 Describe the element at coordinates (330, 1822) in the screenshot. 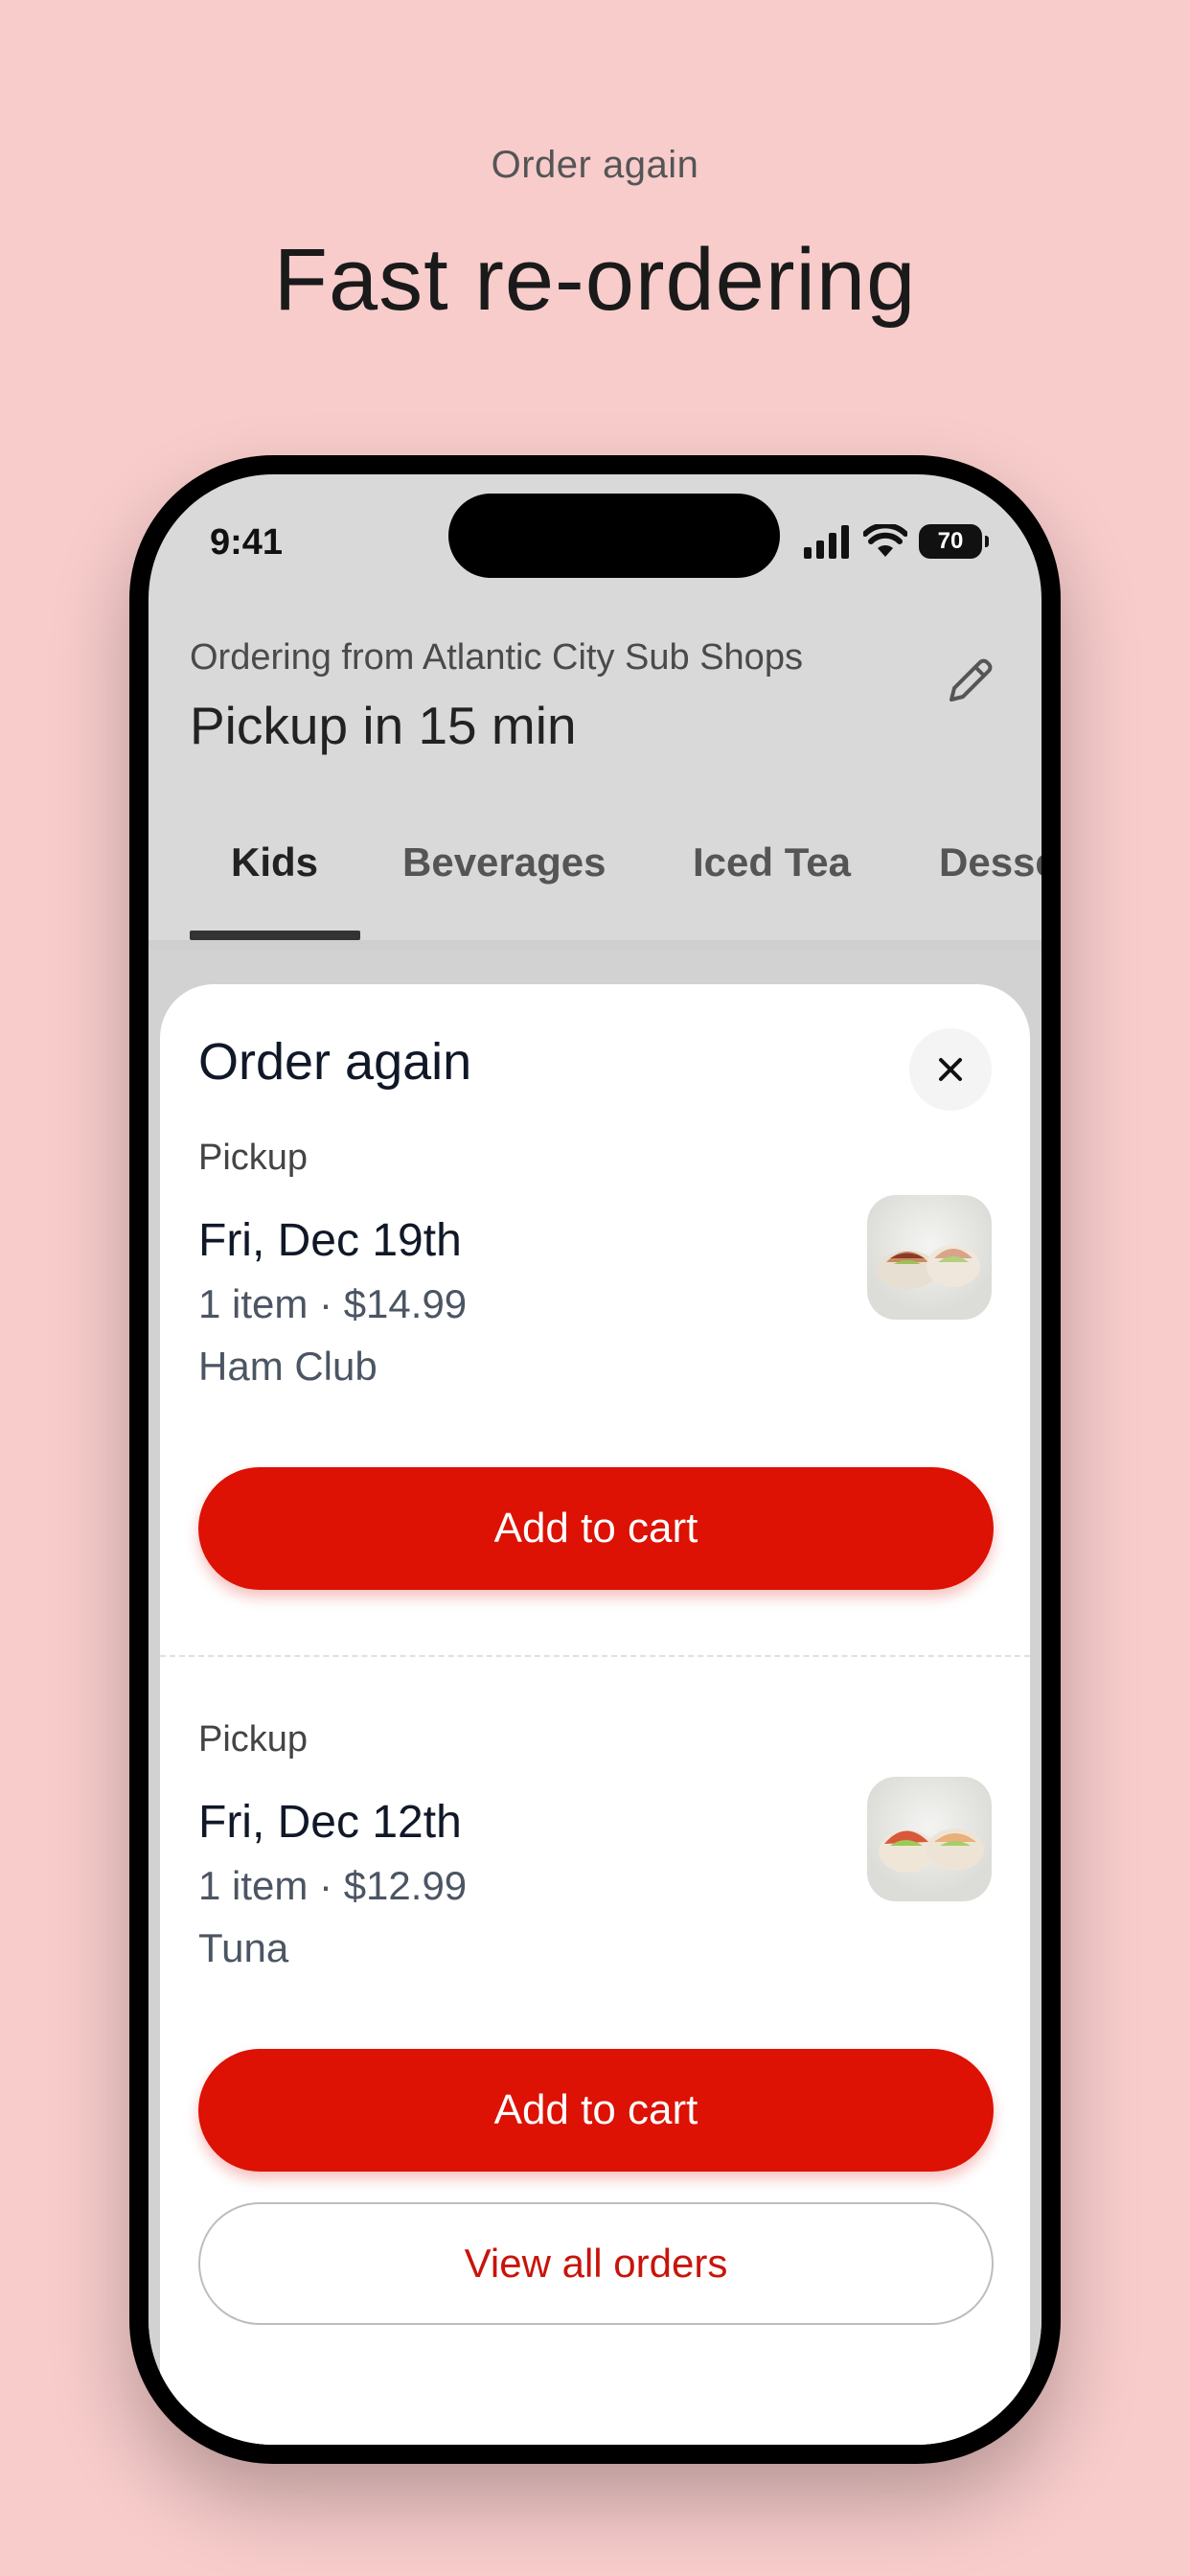

I see `order-date: Fri, Dec 12th` at that location.